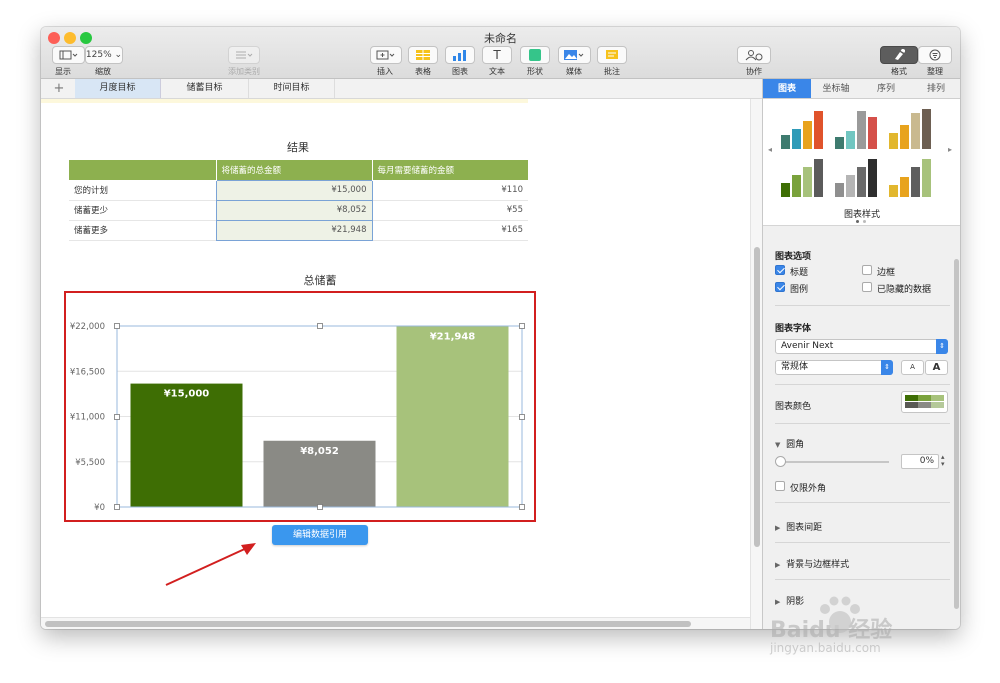 This screenshot has height=683, width=1000. What do you see at coordinates (294, 170) in the screenshot?
I see `table-header-cell: 将储蓄的总金额` at bounding box center [294, 170].